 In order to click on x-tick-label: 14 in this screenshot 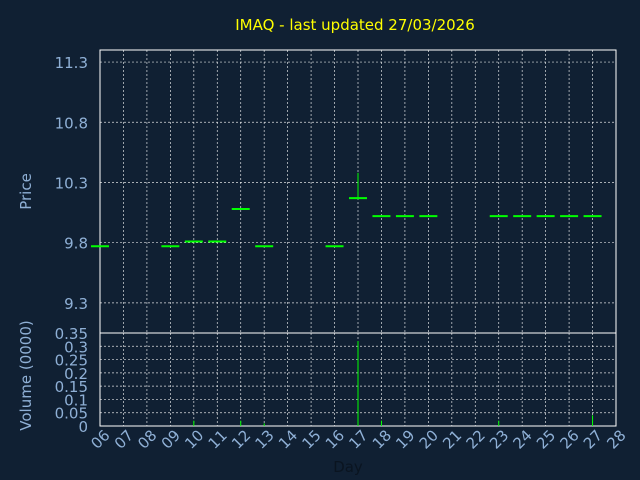, I will do `click(288, 439)`.